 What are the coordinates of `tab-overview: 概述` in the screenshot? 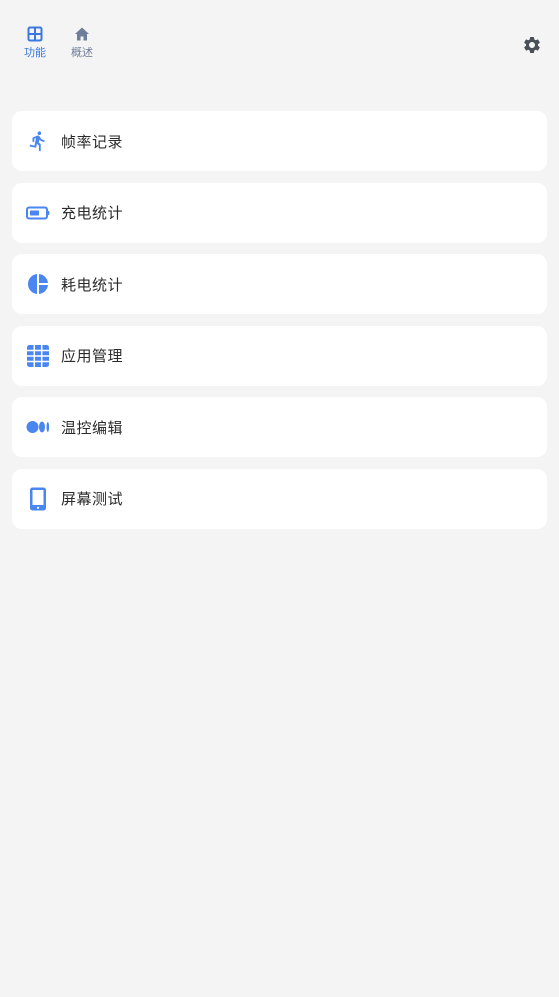 It's located at (82, 46).